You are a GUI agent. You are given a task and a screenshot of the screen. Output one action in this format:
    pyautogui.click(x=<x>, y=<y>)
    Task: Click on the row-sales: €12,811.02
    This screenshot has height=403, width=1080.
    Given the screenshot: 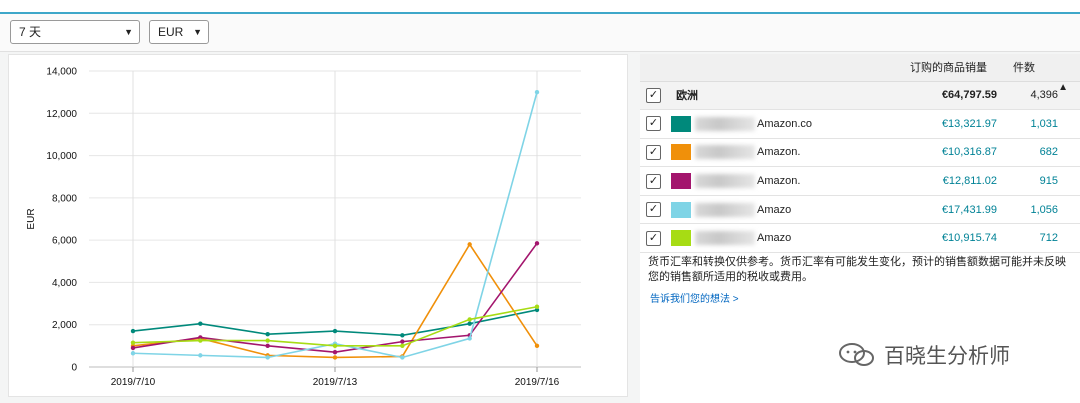 What is the action you would take?
    pyautogui.click(x=955, y=181)
    